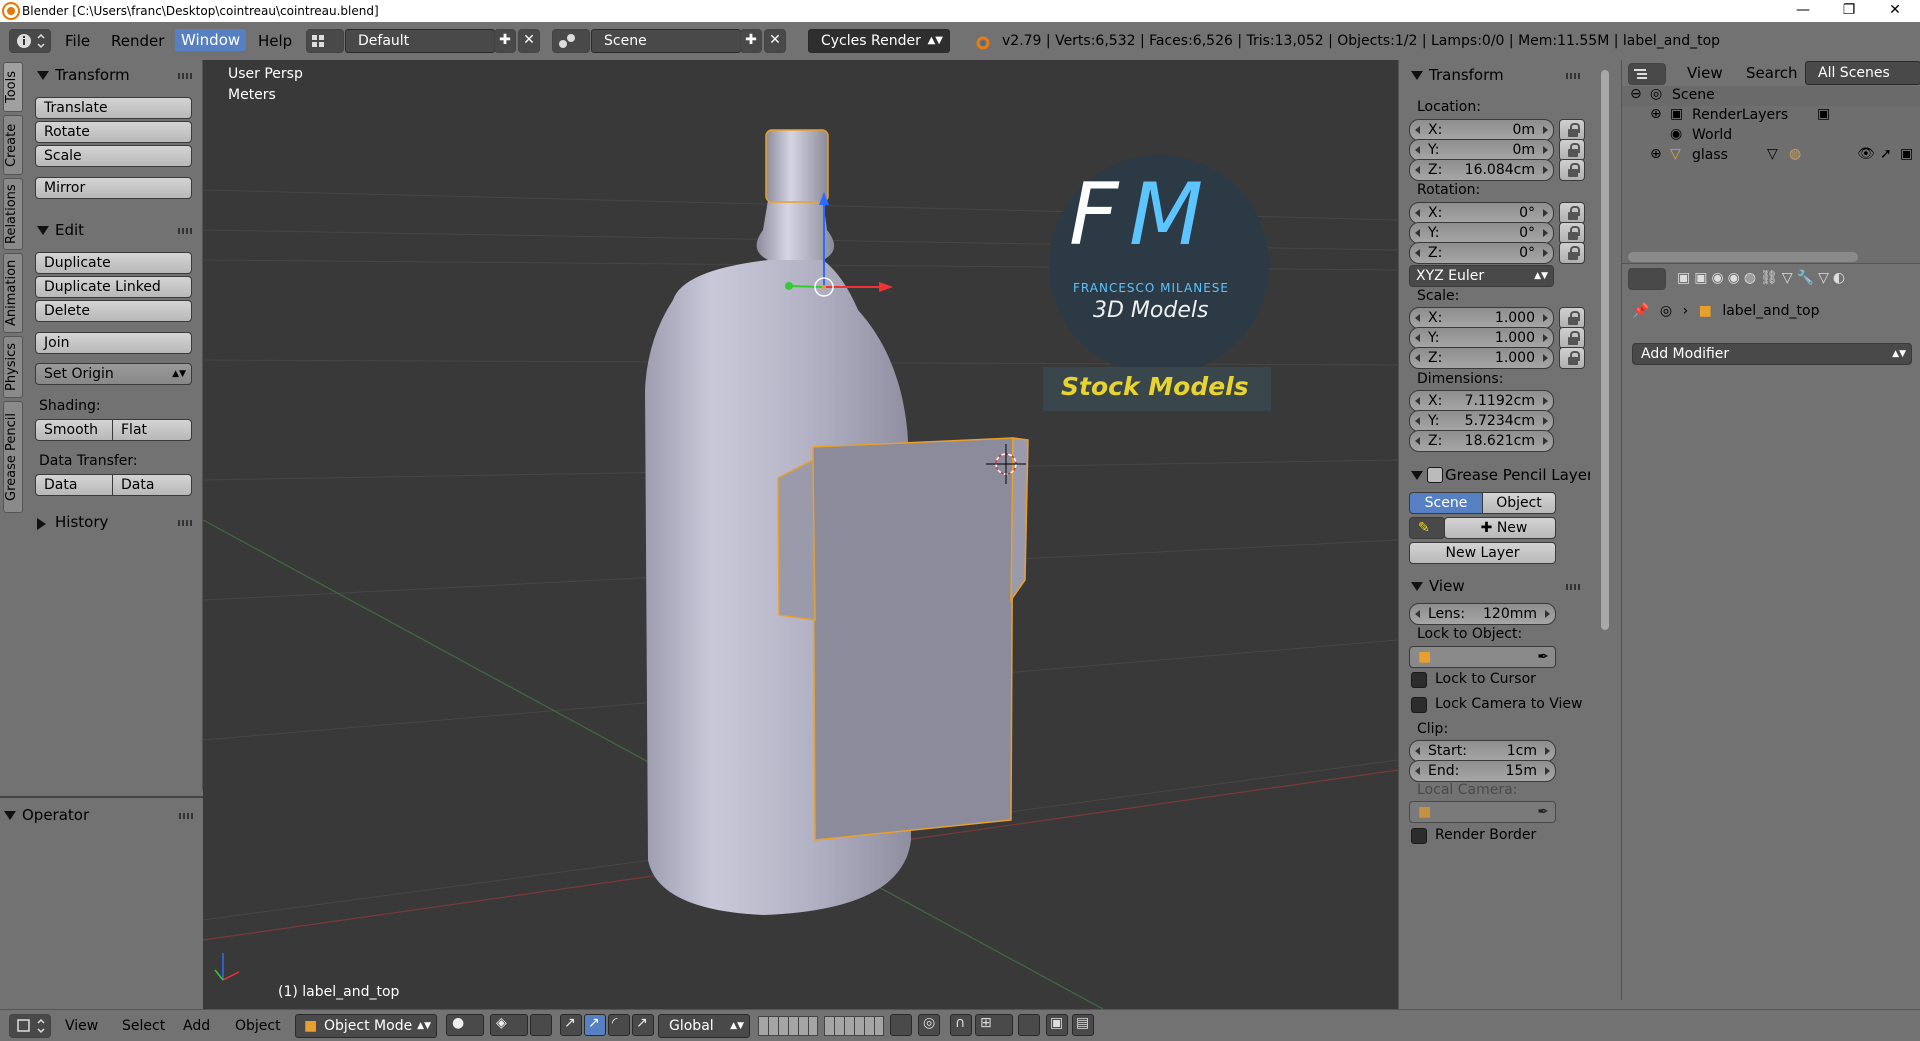 The width and height of the screenshot is (1920, 1041). I want to click on dimensions-y-field: Y: 5.7234cm, so click(1481, 421).